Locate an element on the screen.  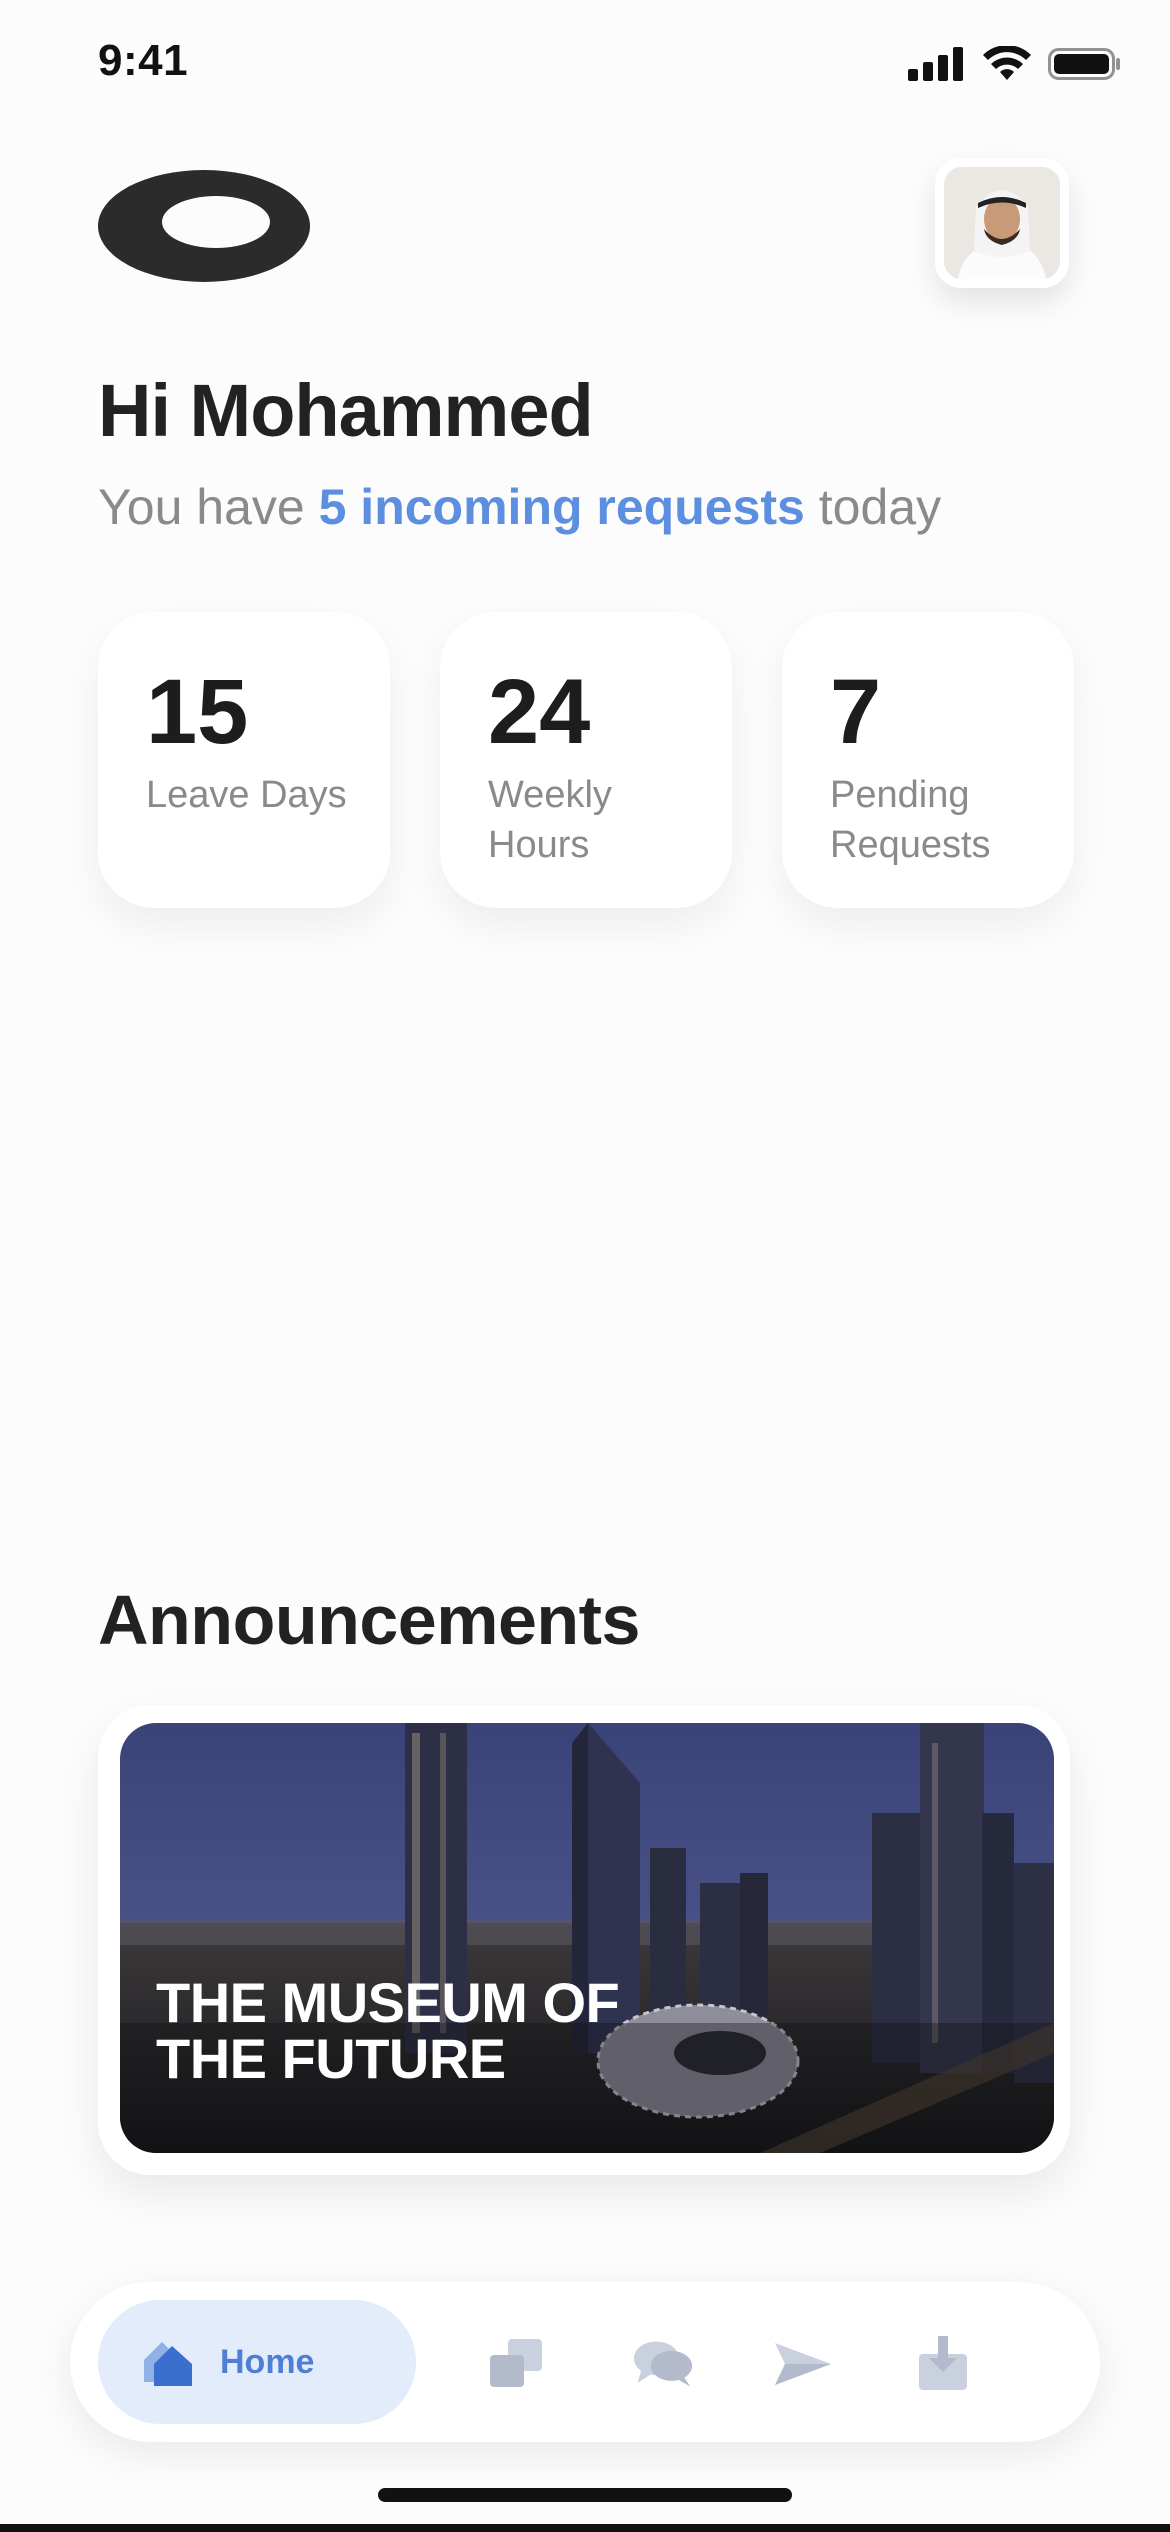
cellular-signal-icon is located at coordinates (935, 64).